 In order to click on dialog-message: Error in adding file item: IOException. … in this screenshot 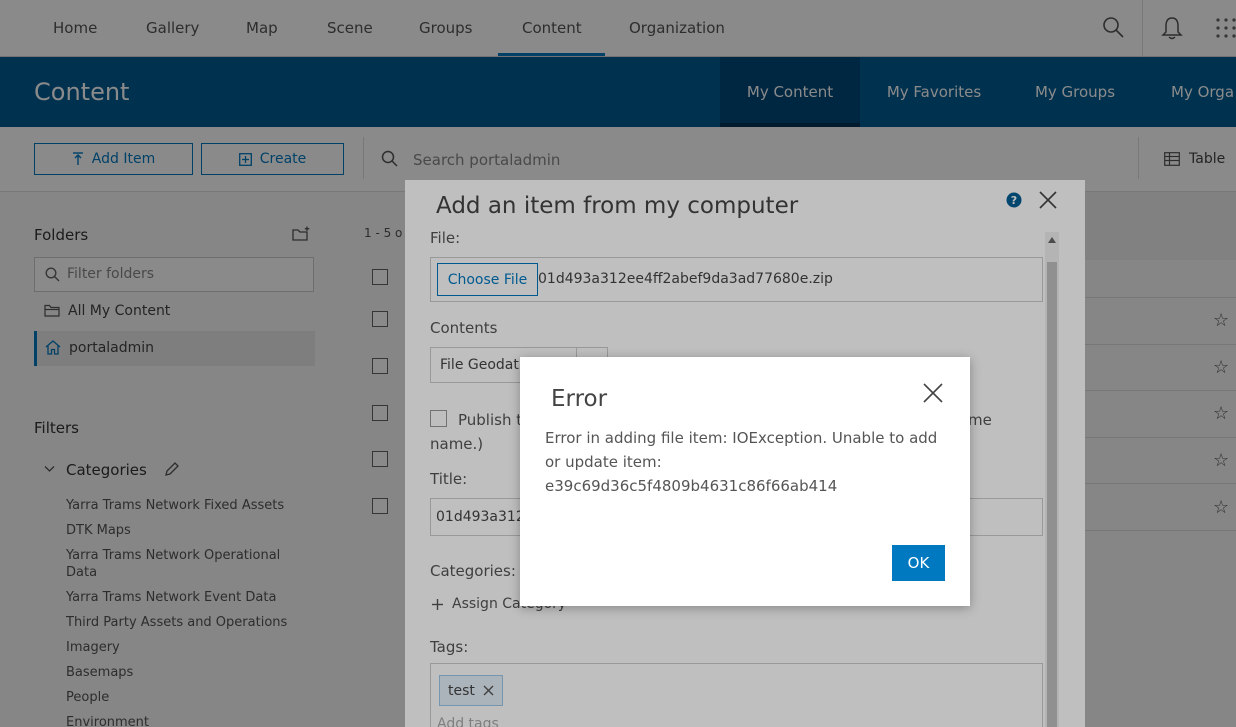, I will do `click(741, 462)`.